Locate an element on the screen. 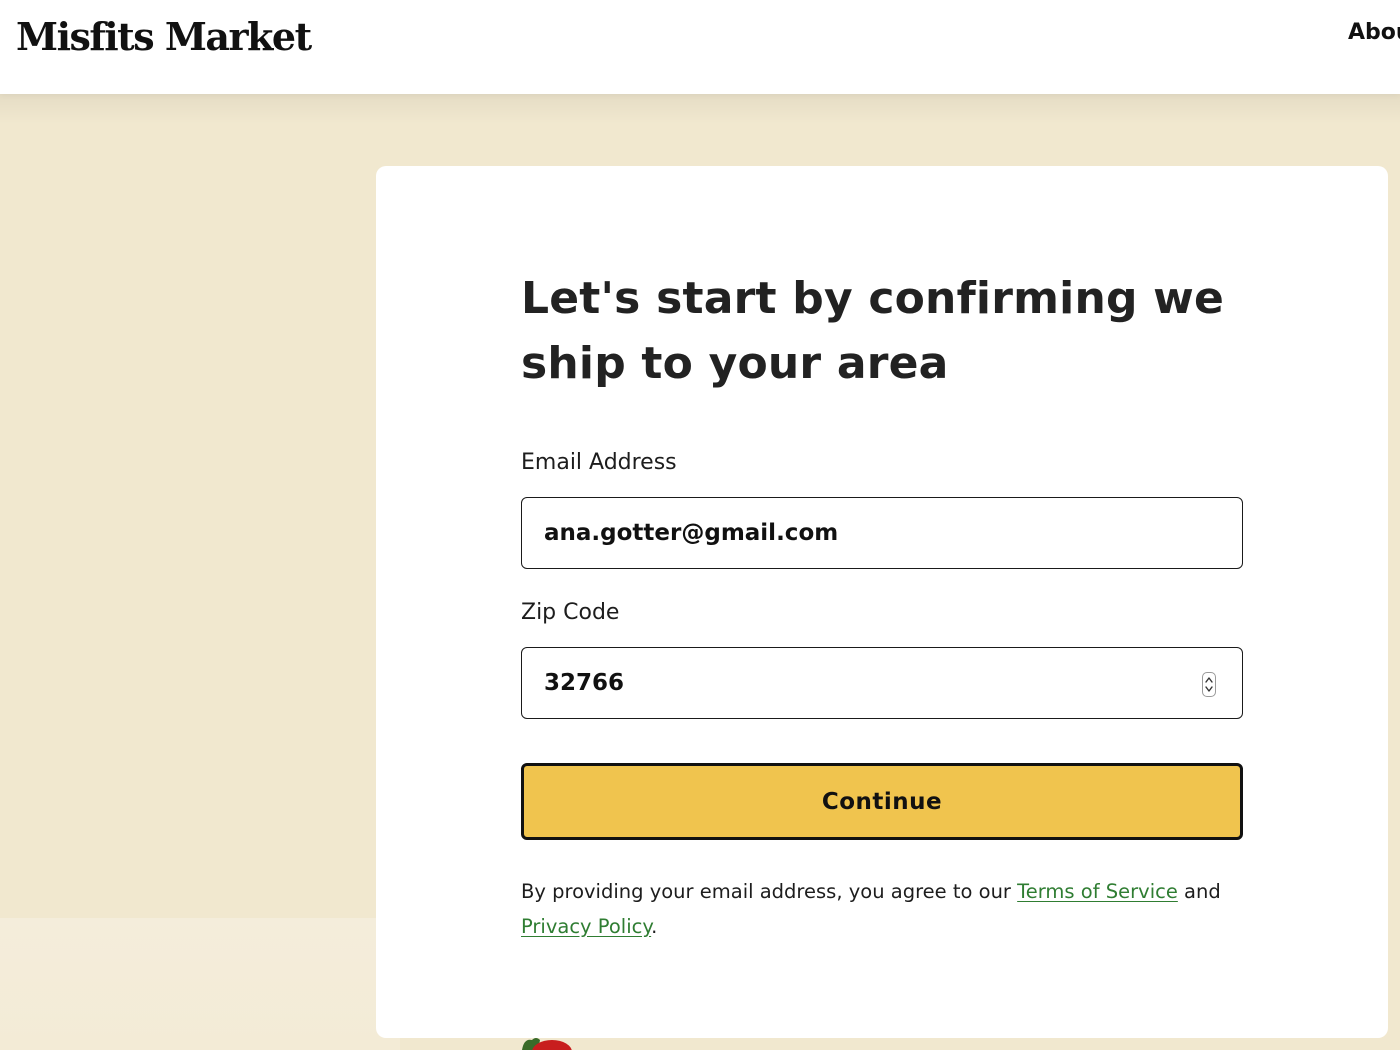  legal-text-after: . is located at coordinates (654, 926).